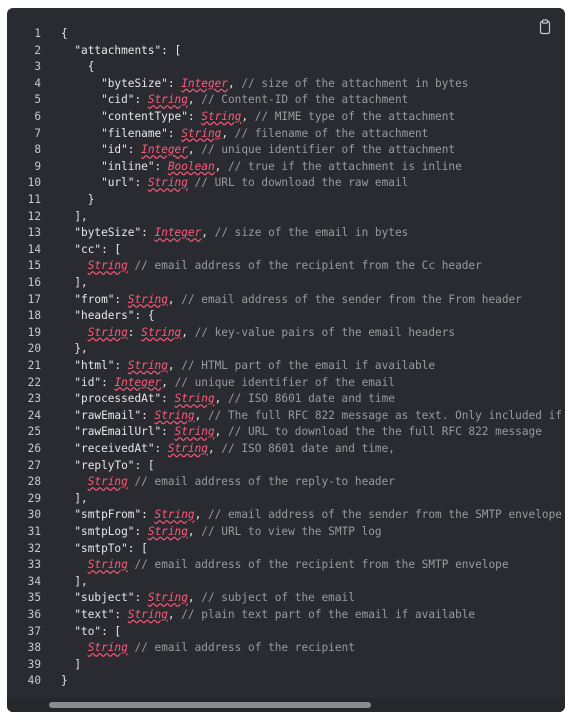 Image resolution: width=575 pixels, height=724 pixels. I want to click on comment-token: // email address of the recipient, so click(244, 648).